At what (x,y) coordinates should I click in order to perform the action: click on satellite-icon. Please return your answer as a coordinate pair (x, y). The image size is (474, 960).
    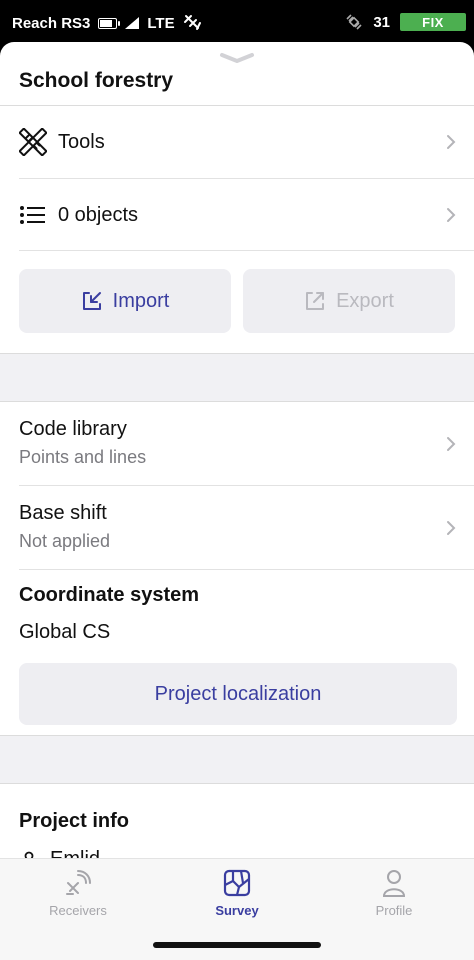
    Looking at the image, I should click on (354, 22).